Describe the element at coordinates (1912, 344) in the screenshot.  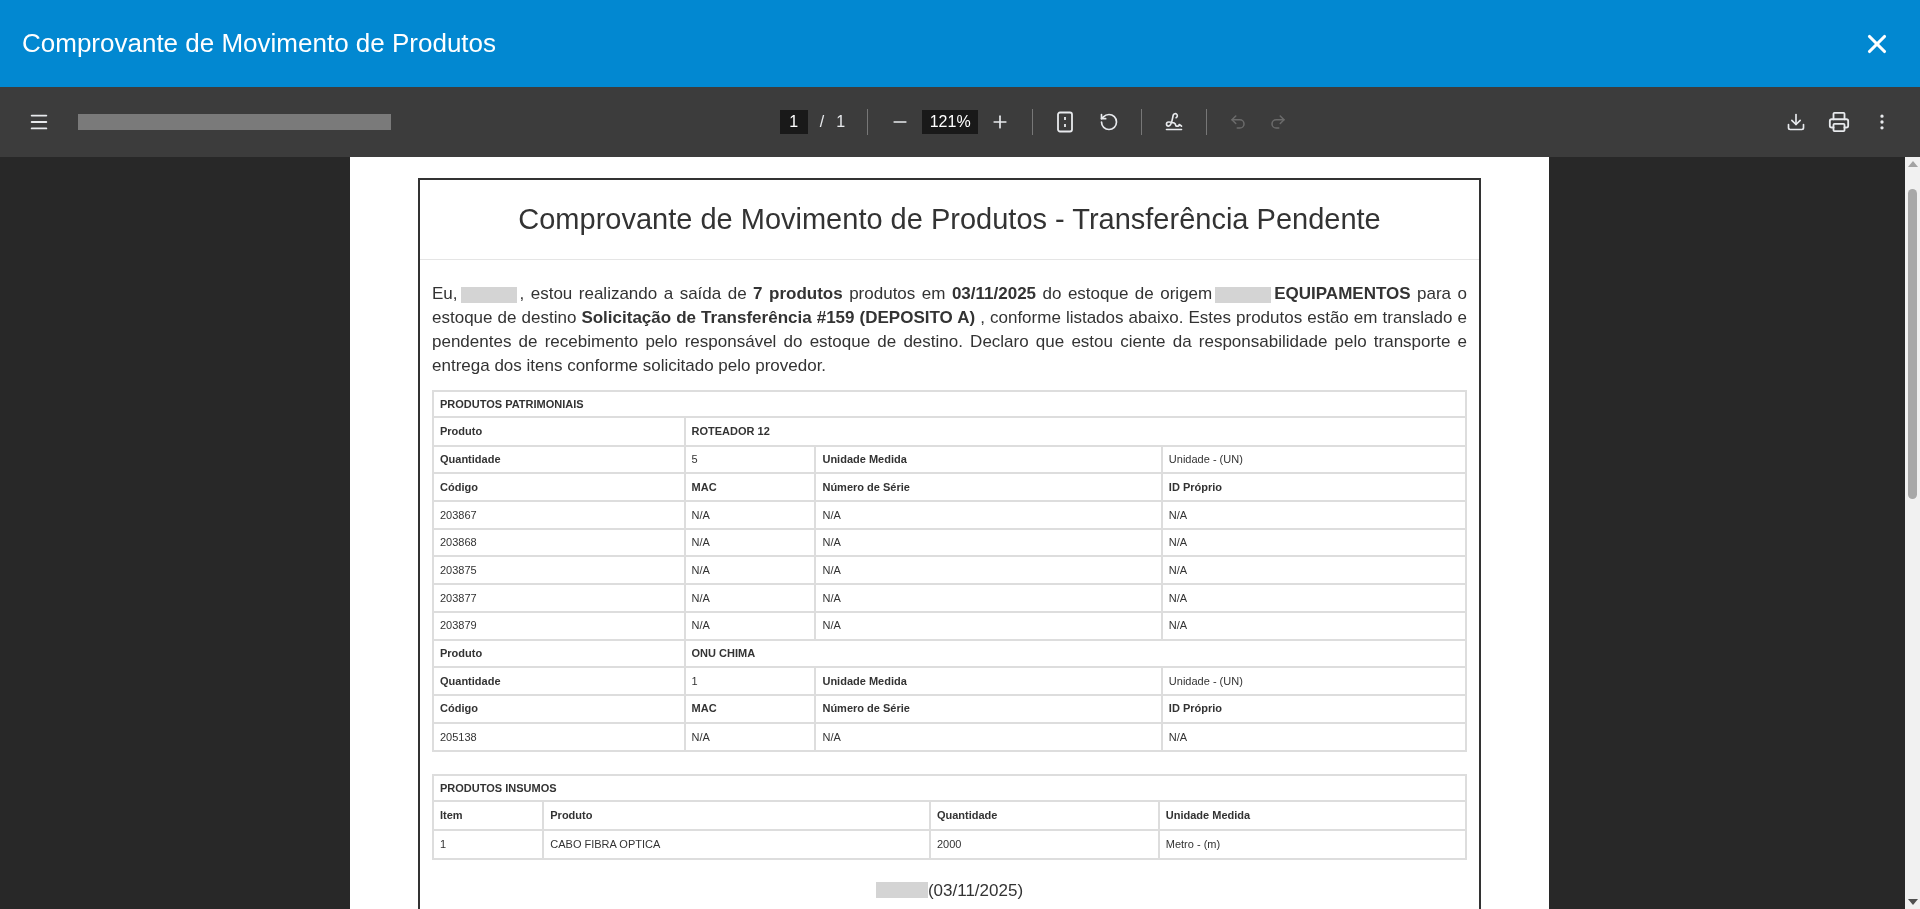
I see `scroll-thumb` at that location.